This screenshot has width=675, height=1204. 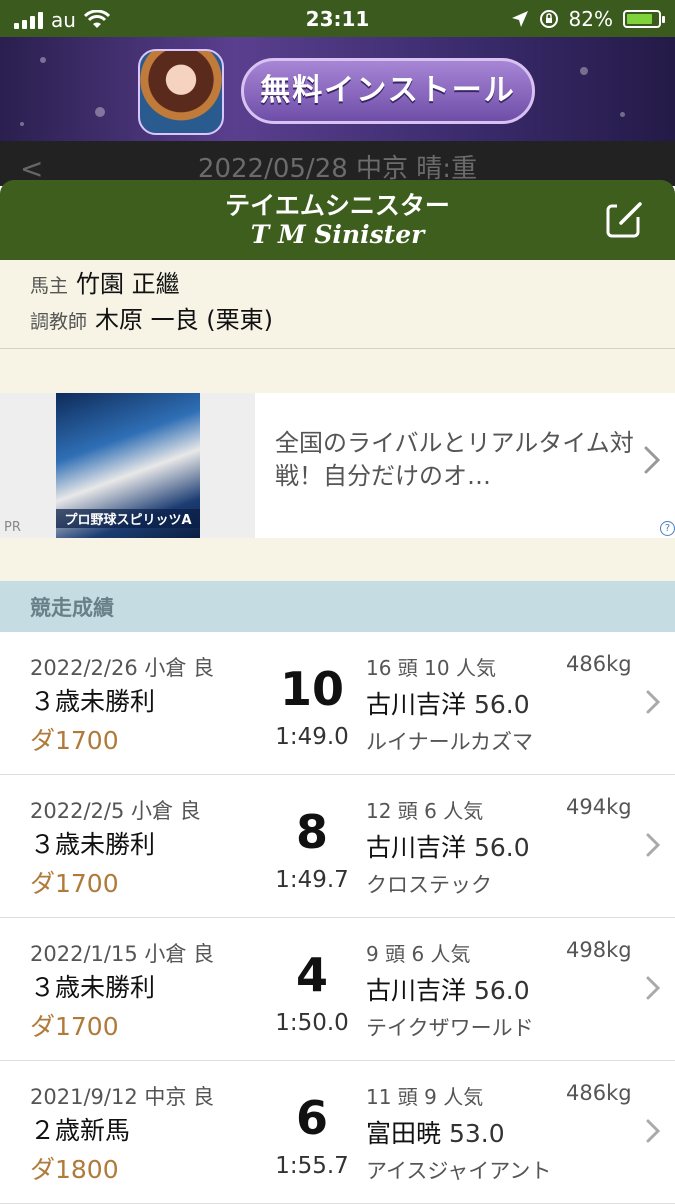 I want to click on winner-name: アイスジャイアント, so click(x=459, y=1171).